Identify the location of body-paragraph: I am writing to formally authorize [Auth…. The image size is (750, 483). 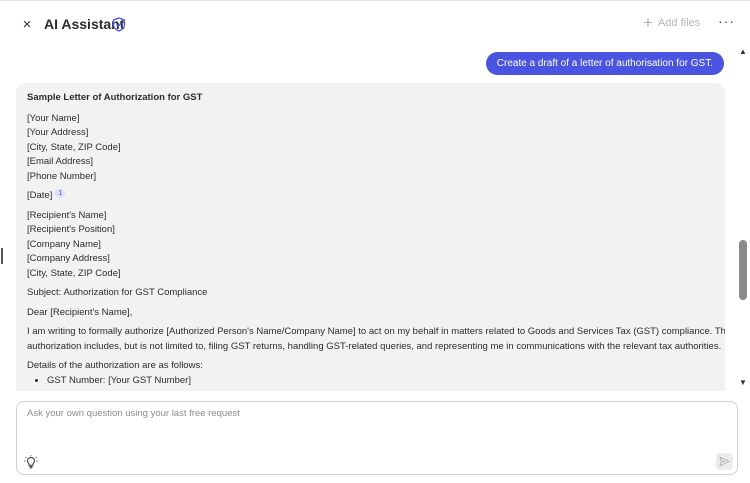
(376, 339).